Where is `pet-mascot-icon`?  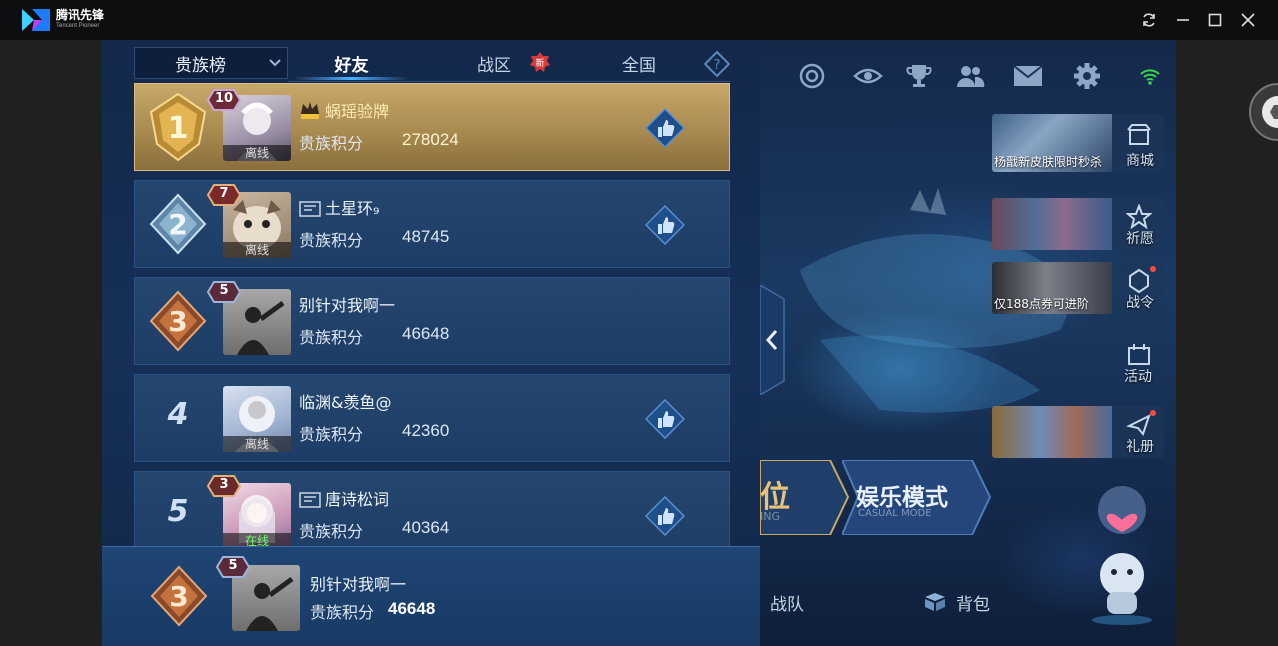 pet-mascot-icon is located at coordinates (1122, 555).